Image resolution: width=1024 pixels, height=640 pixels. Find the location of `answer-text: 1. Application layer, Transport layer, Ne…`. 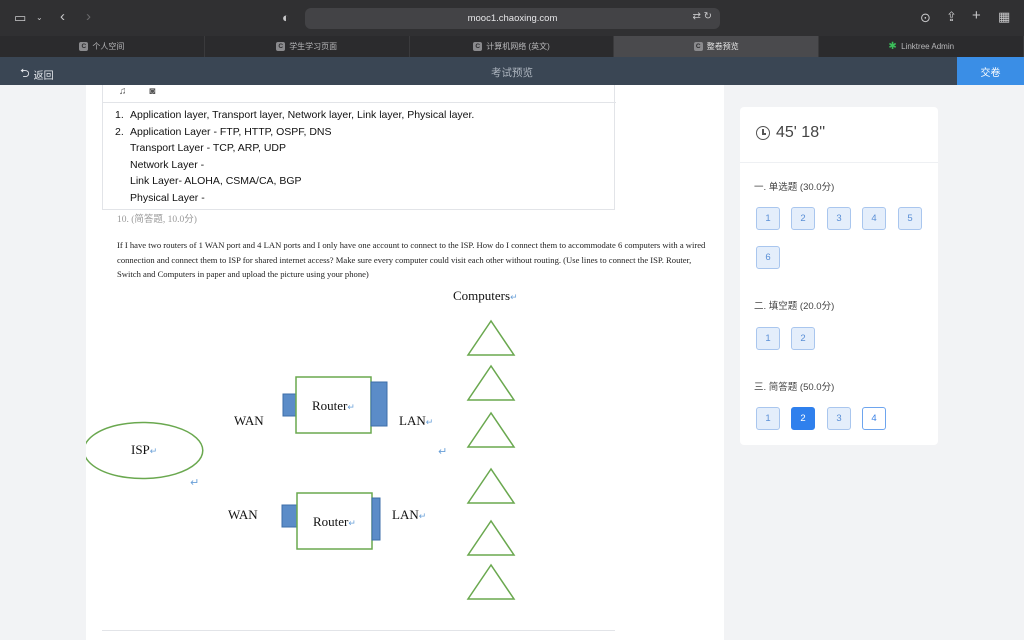

answer-text: 1. Application layer, Transport layer, Ne… is located at coordinates (294, 156).